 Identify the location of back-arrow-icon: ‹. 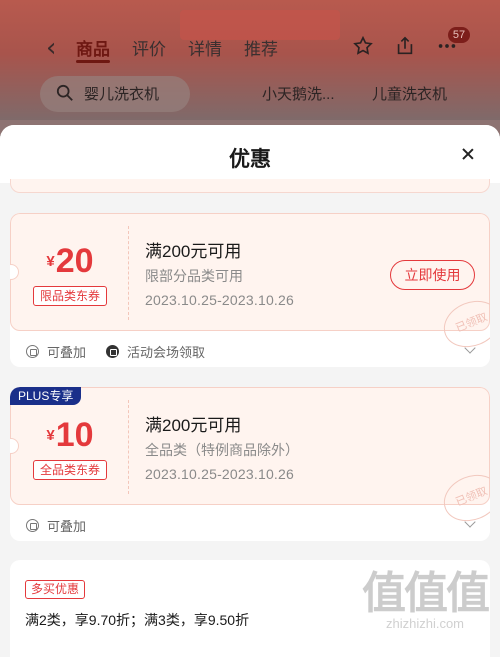
(51, 48).